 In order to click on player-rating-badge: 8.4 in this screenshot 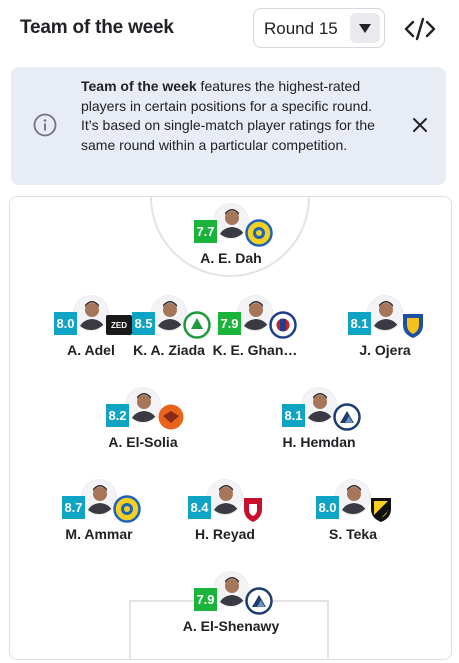, I will do `click(199, 507)`.